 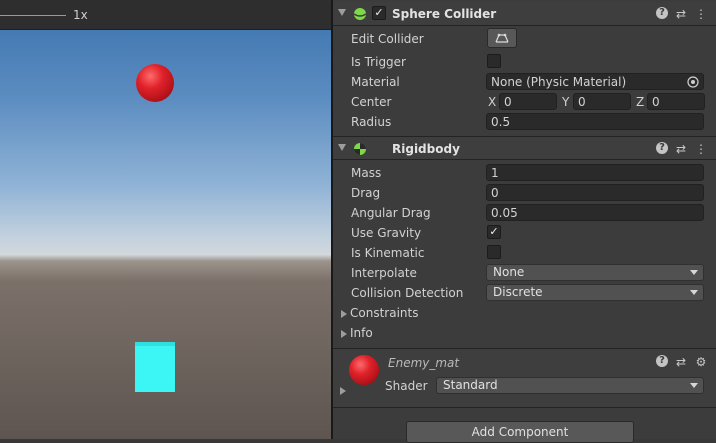 I want to click on is-kinematic-checkbox, so click(x=494, y=252).